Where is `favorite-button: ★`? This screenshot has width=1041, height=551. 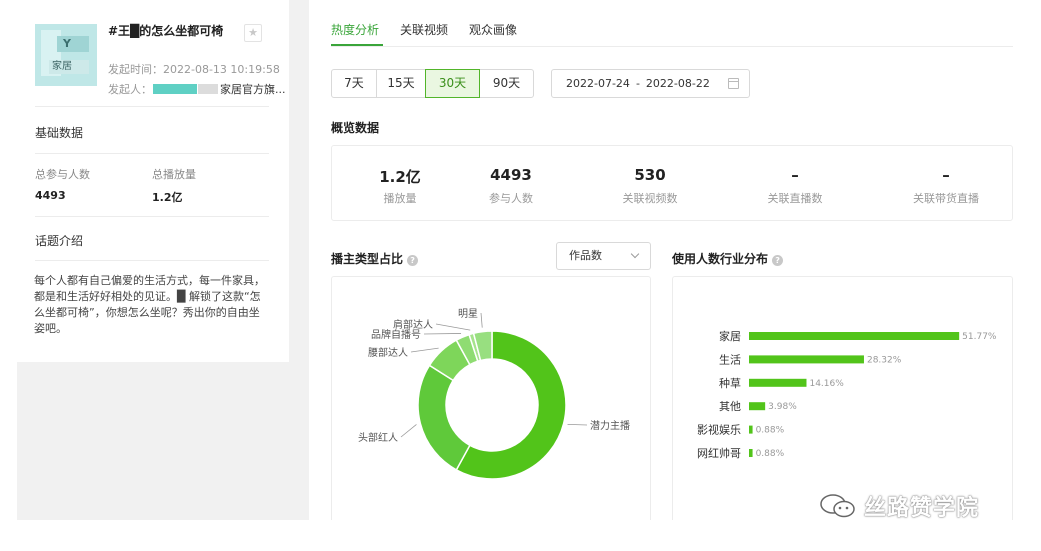
favorite-button: ★ is located at coordinates (253, 33).